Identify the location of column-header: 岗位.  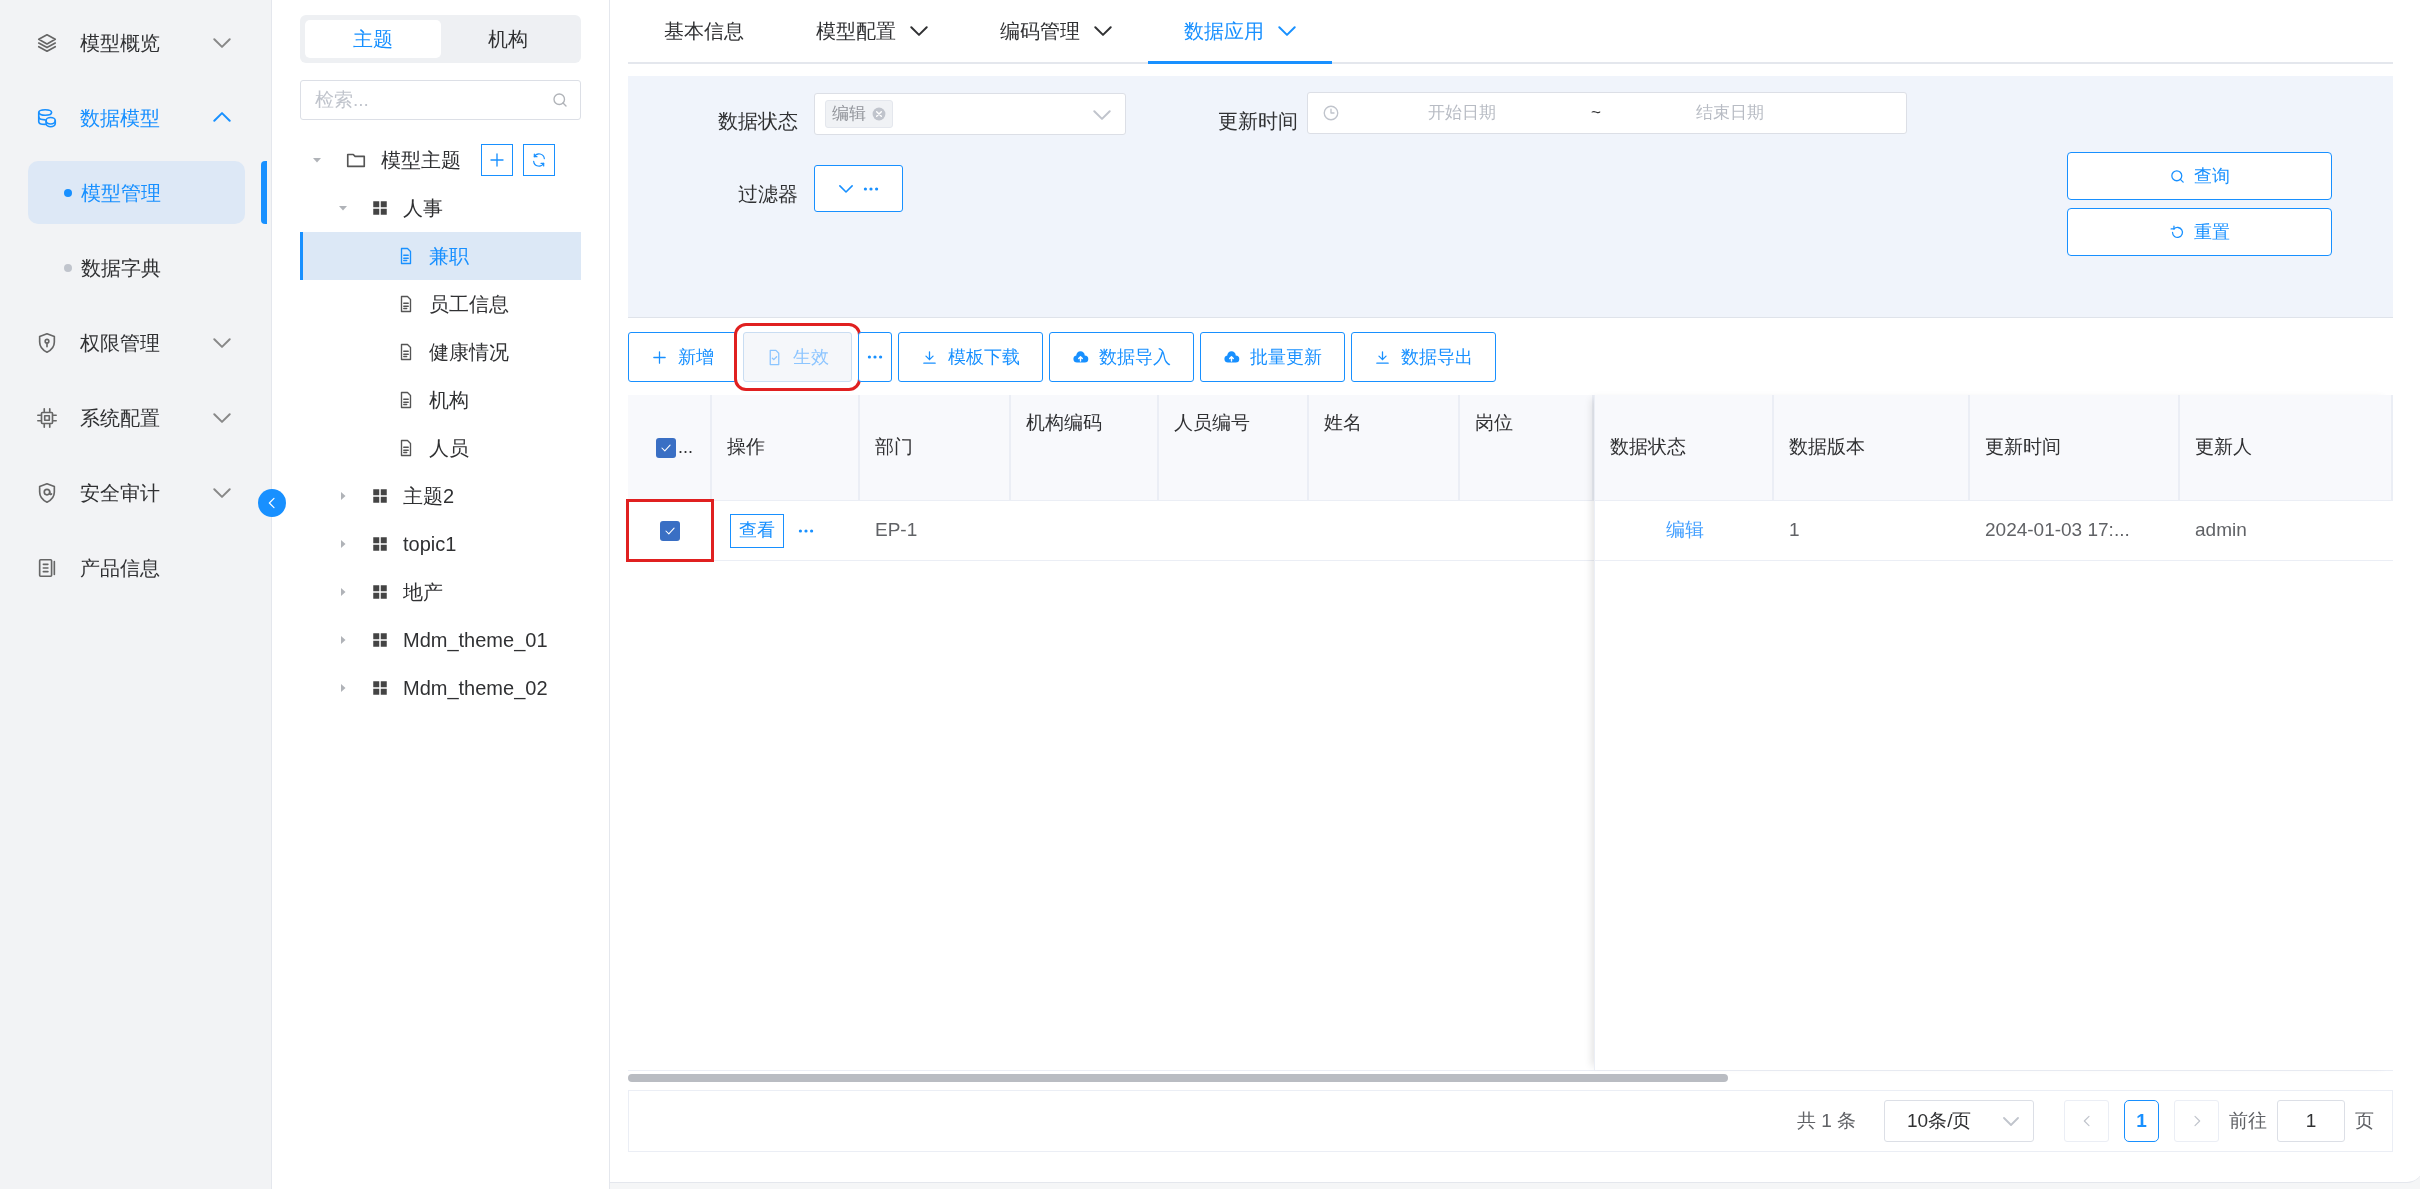
(1494, 423).